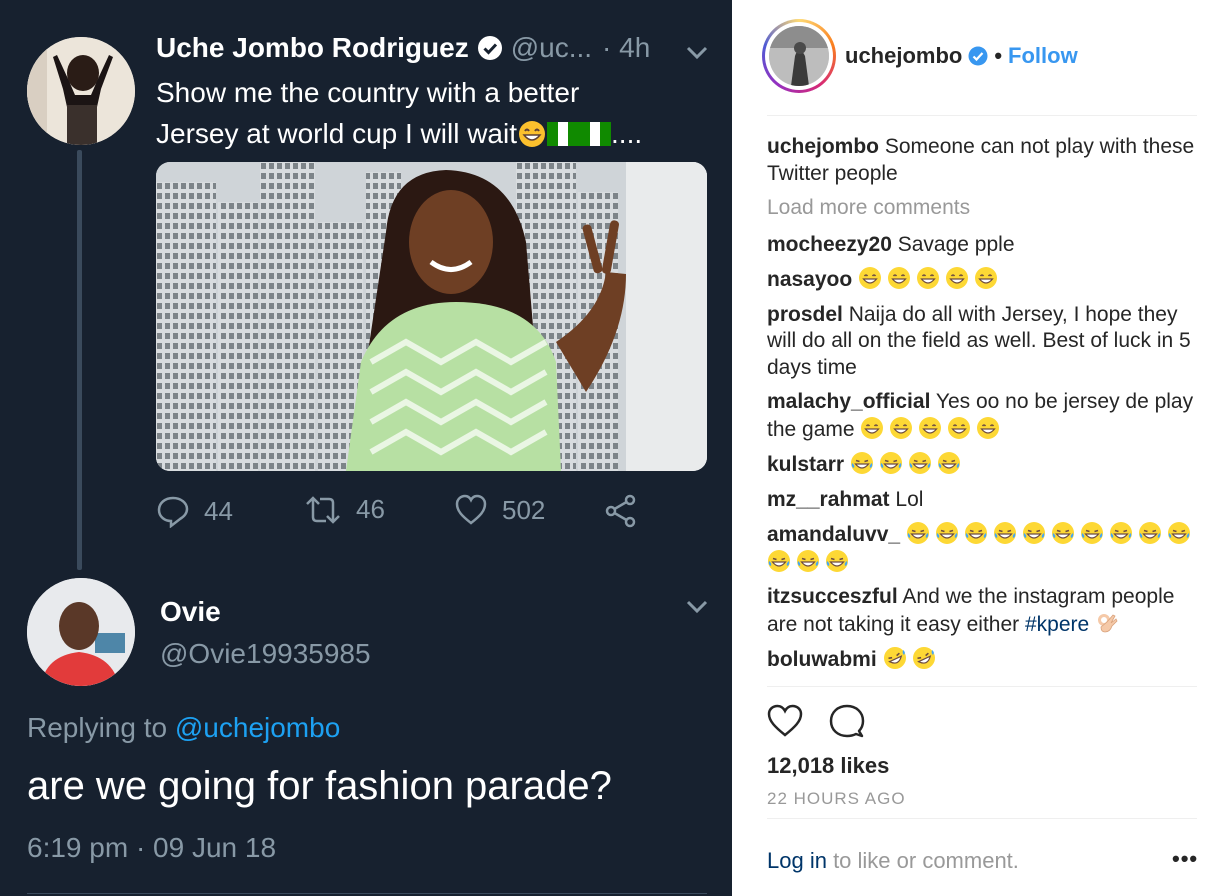  What do you see at coordinates (828, 766) in the screenshot?
I see `like-count: 12,018 likes` at bounding box center [828, 766].